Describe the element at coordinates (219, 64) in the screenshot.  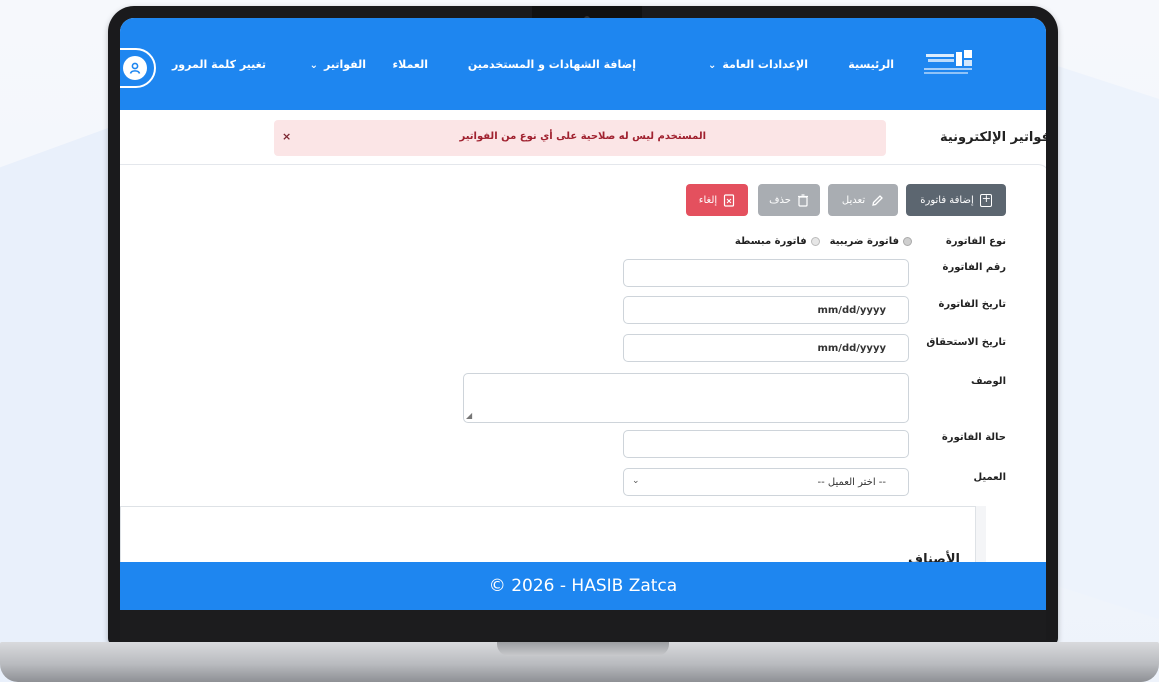
I see `nav-change-password: تغيير كلمة المرور` at that location.